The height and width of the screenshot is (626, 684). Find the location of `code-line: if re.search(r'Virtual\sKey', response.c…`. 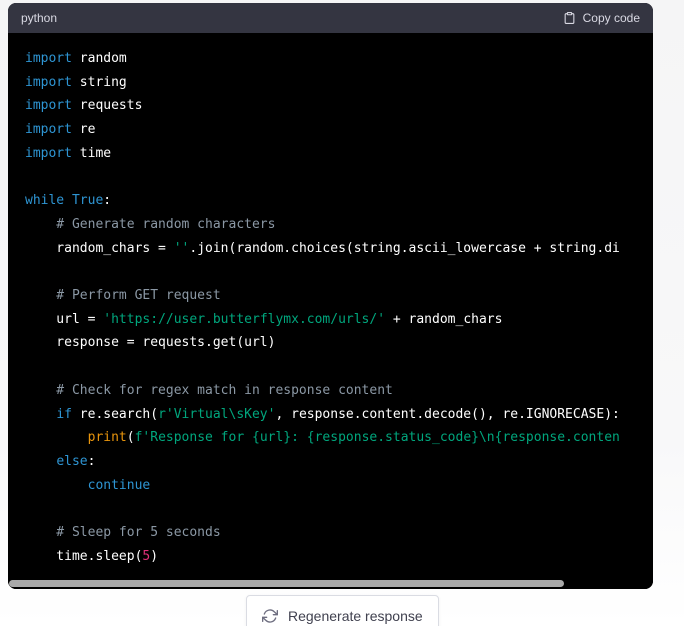

code-line: if re.search(r'Virtual\sKey', response.c… is located at coordinates (338, 414).